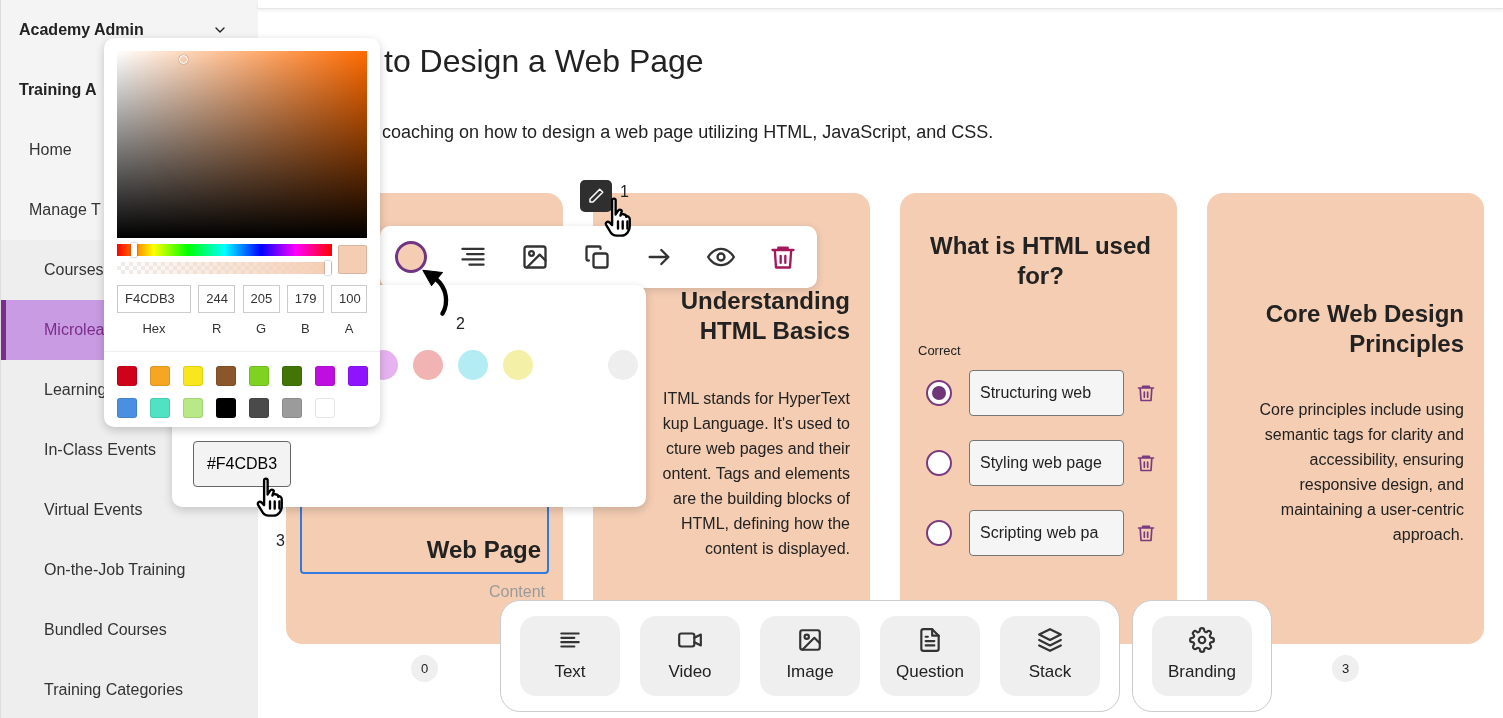  I want to click on add-block-button: Text, so click(570, 656).